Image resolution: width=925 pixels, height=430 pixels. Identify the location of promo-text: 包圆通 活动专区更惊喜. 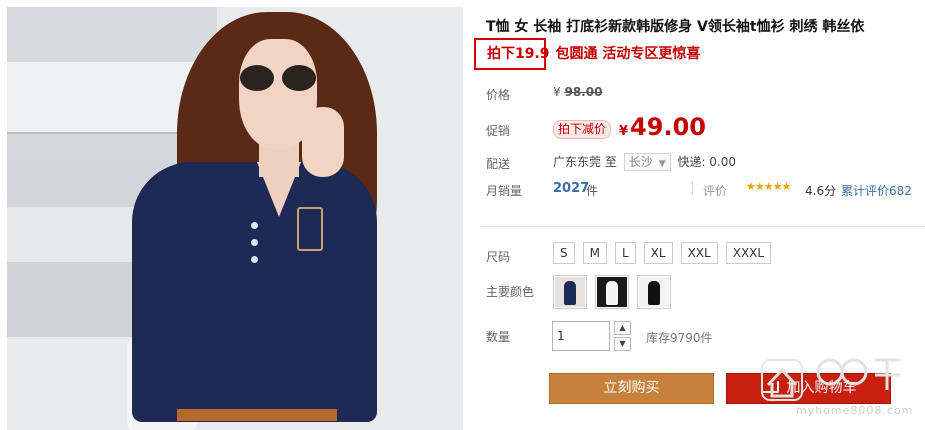
(628, 54).